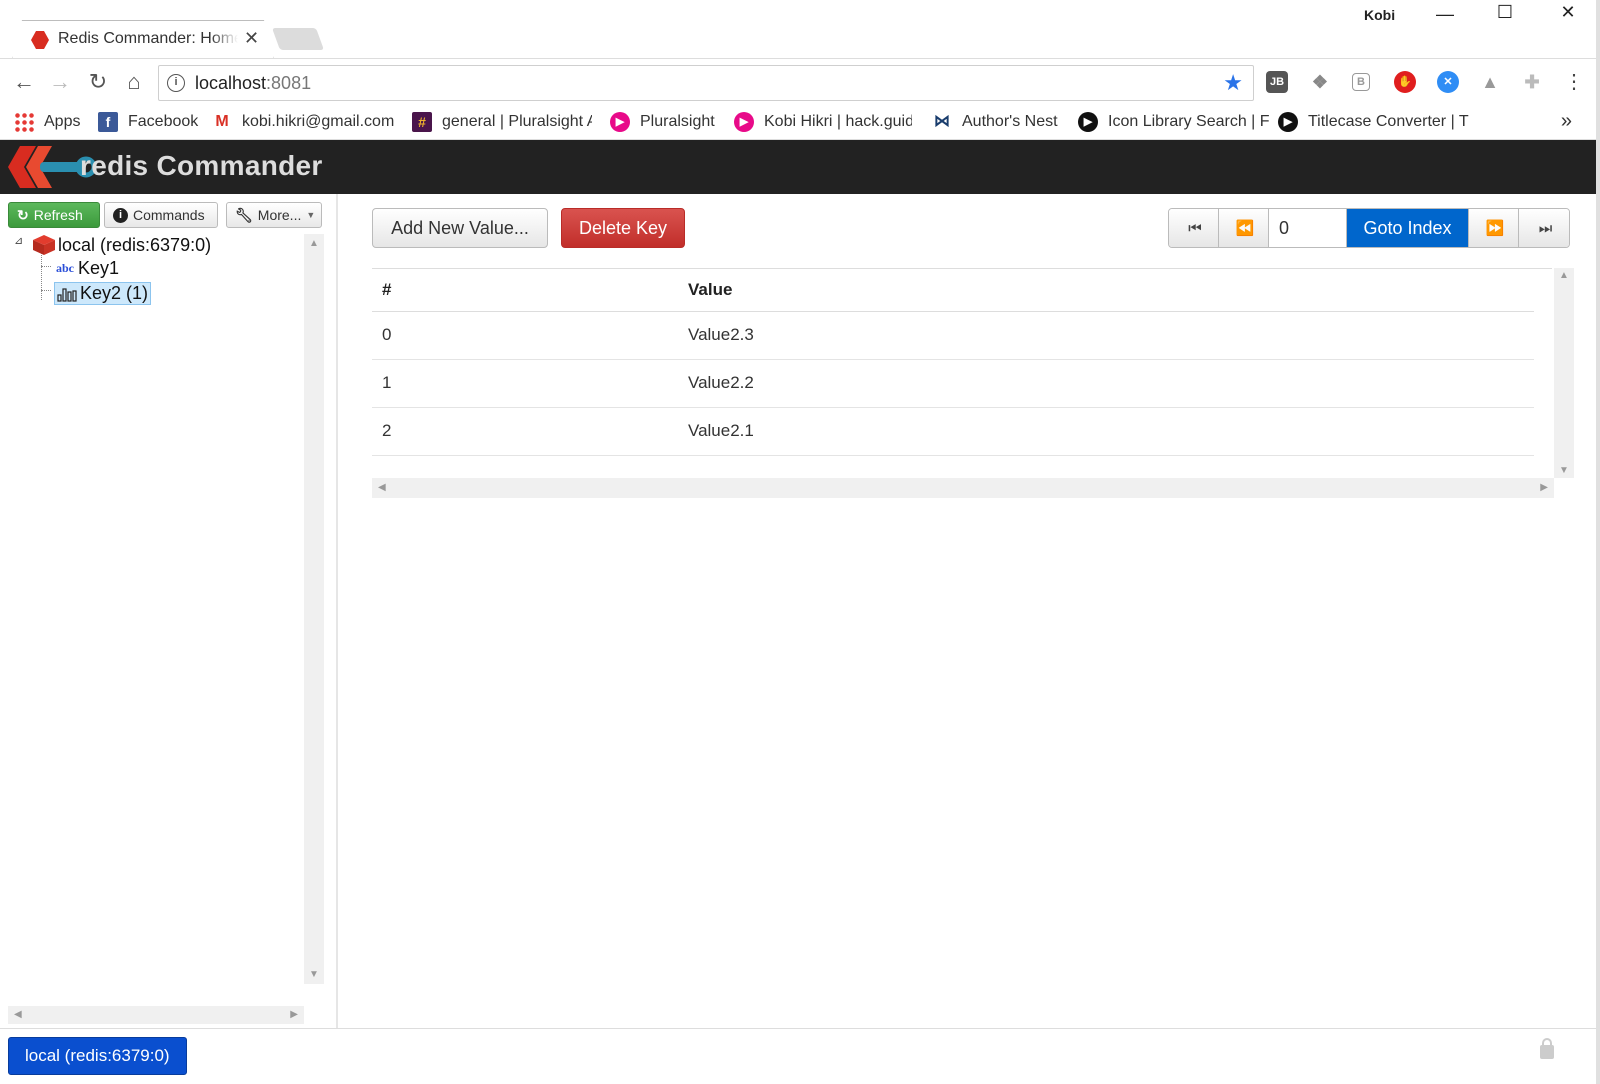 The image size is (1600, 1084). Describe the element at coordinates (1244, 228) in the screenshot. I see `prev-page-icon: ⏪` at that location.